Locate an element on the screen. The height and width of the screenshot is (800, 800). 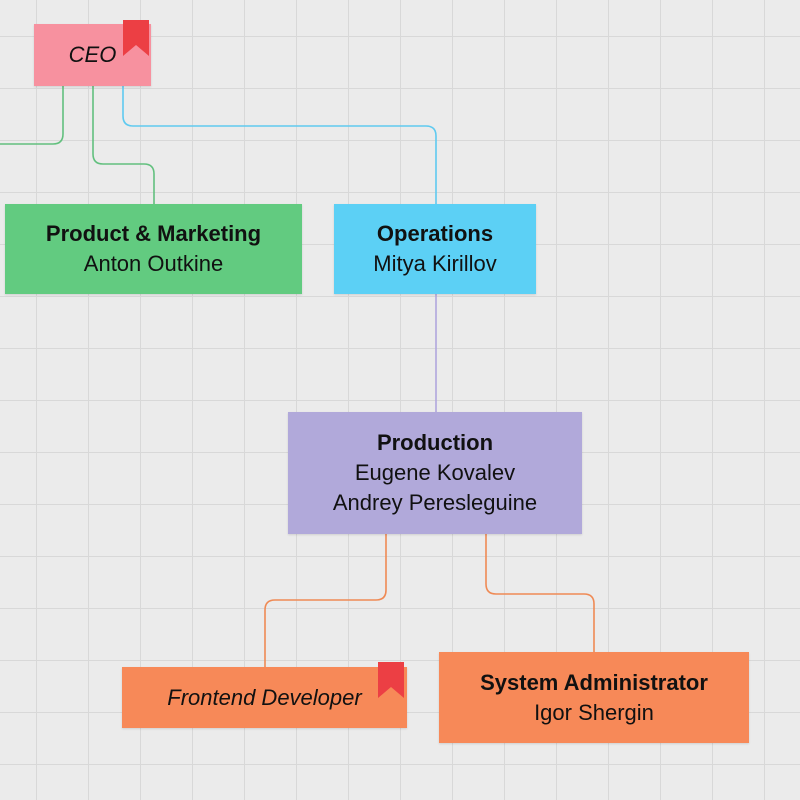
connector-production-sysadmin is located at coordinates (540, 593).